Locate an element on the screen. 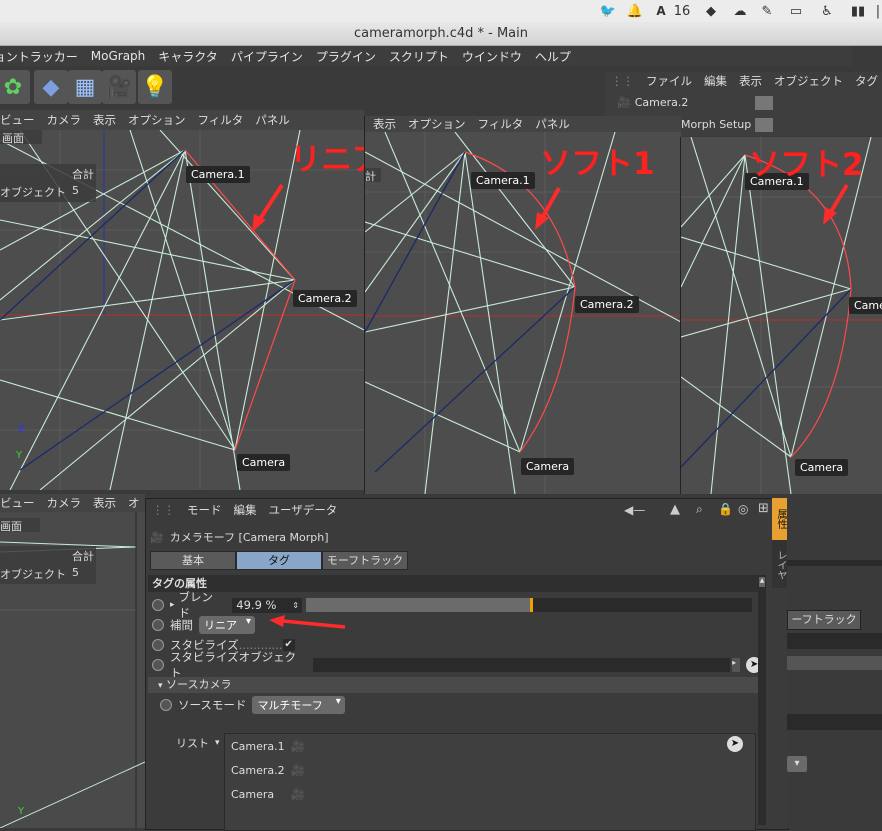 The height and width of the screenshot is (831, 882). menu-item: プラグイン is located at coordinates (346, 56).